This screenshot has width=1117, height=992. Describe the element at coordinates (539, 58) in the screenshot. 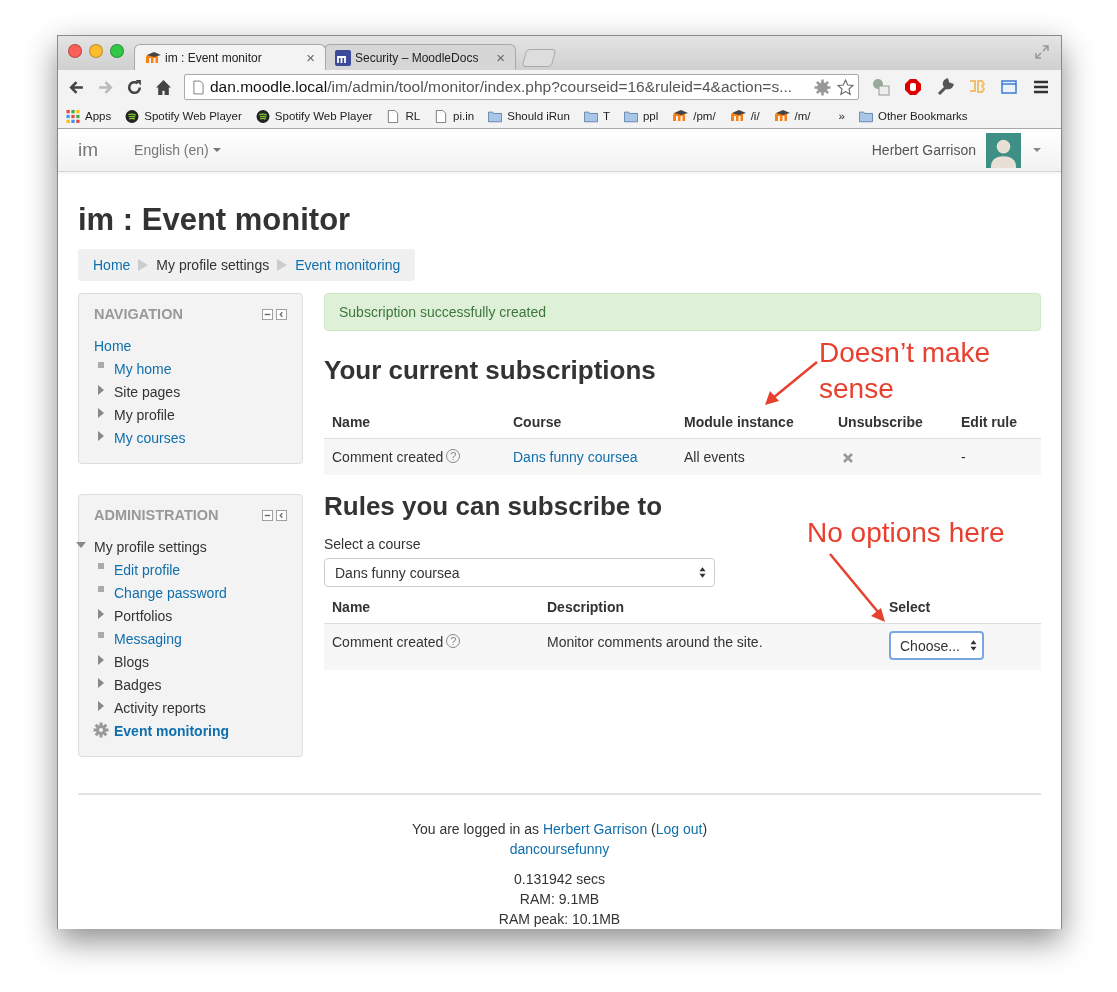

I see `new-tab-button` at that location.